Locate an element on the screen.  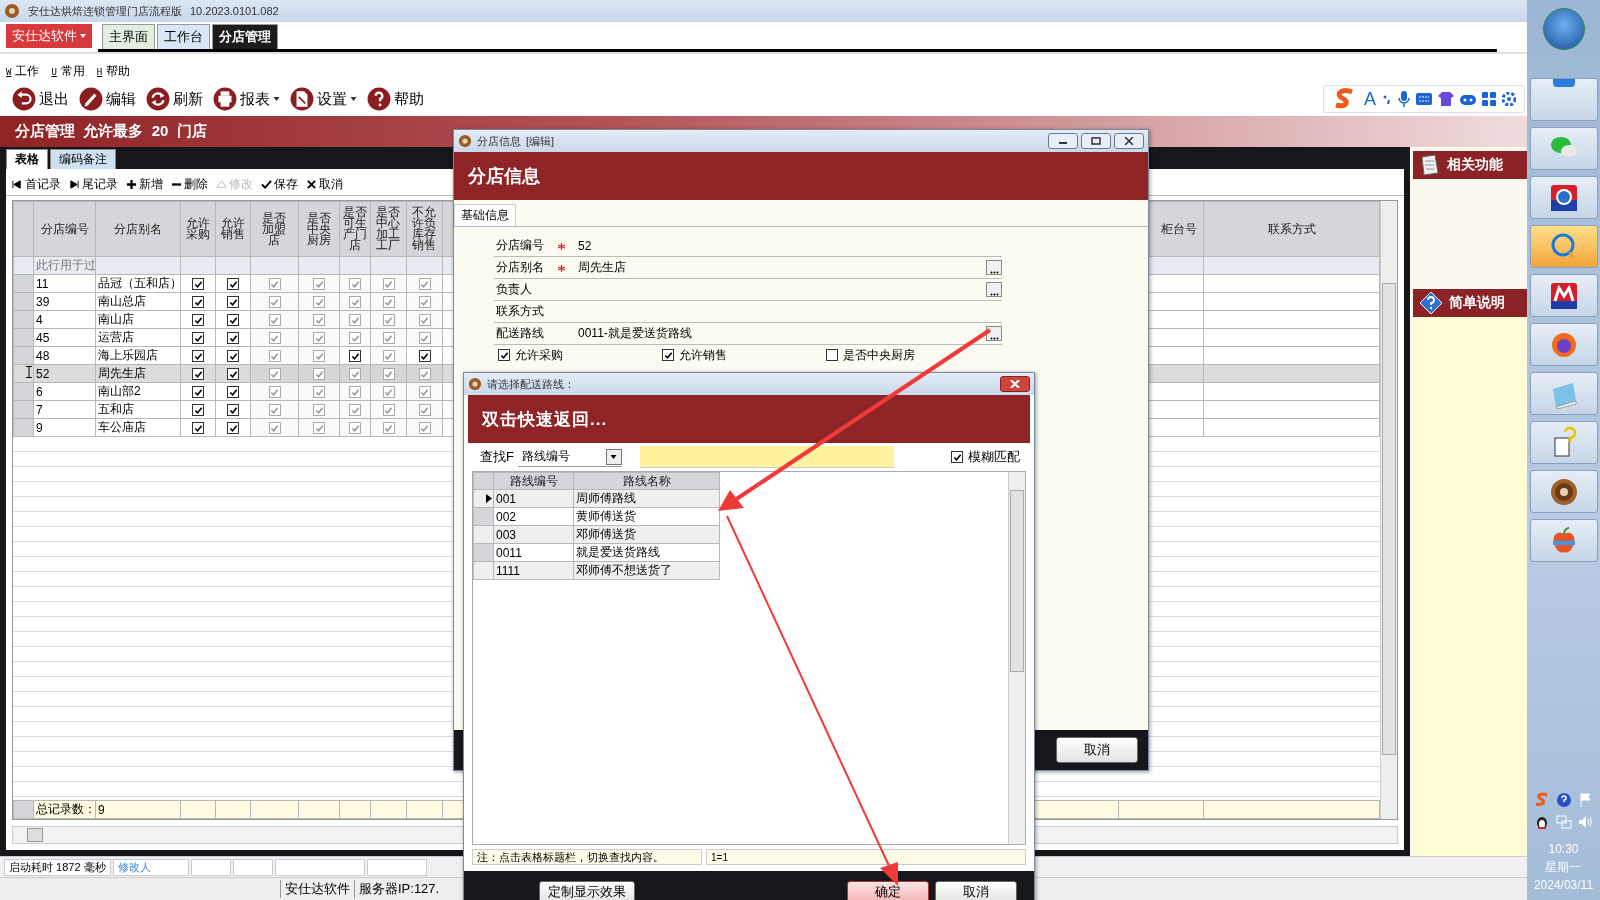
maximize-button is located at coordinates (1096, 141).